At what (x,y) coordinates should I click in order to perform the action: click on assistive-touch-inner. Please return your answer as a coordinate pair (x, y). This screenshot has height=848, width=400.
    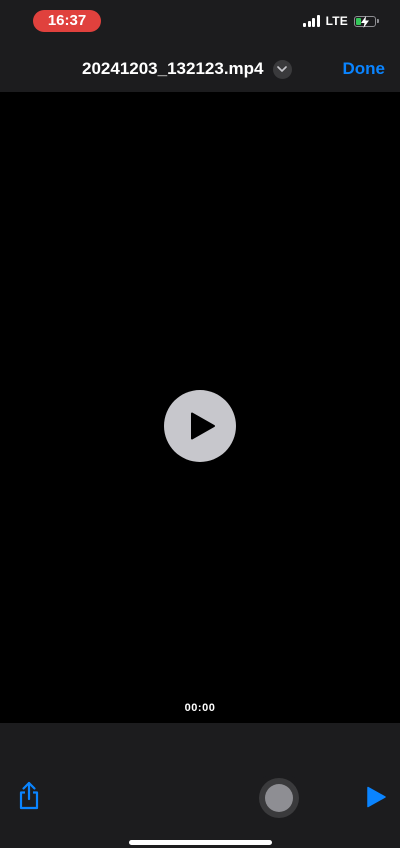
    Looking at the image, I should click on (279, 798).